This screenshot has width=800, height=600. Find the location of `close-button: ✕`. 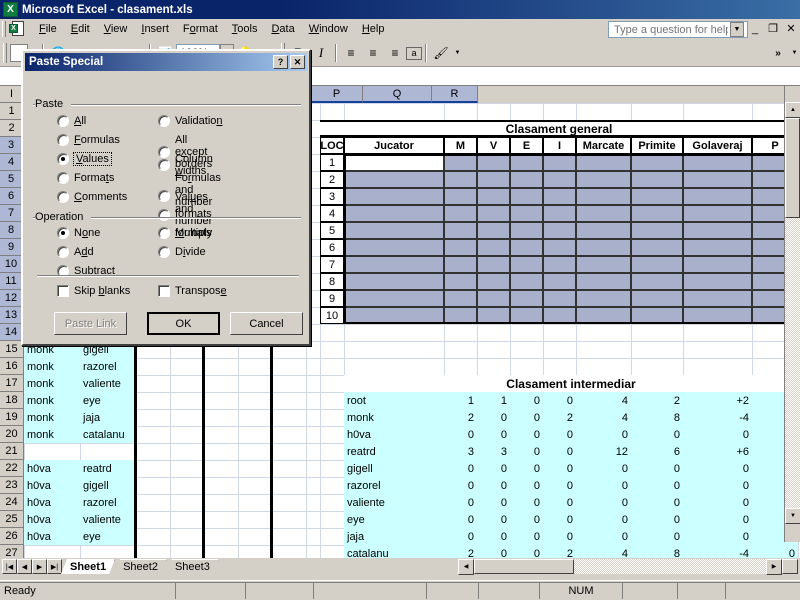

close-button: ✕ is located at coordinates (791, 28).